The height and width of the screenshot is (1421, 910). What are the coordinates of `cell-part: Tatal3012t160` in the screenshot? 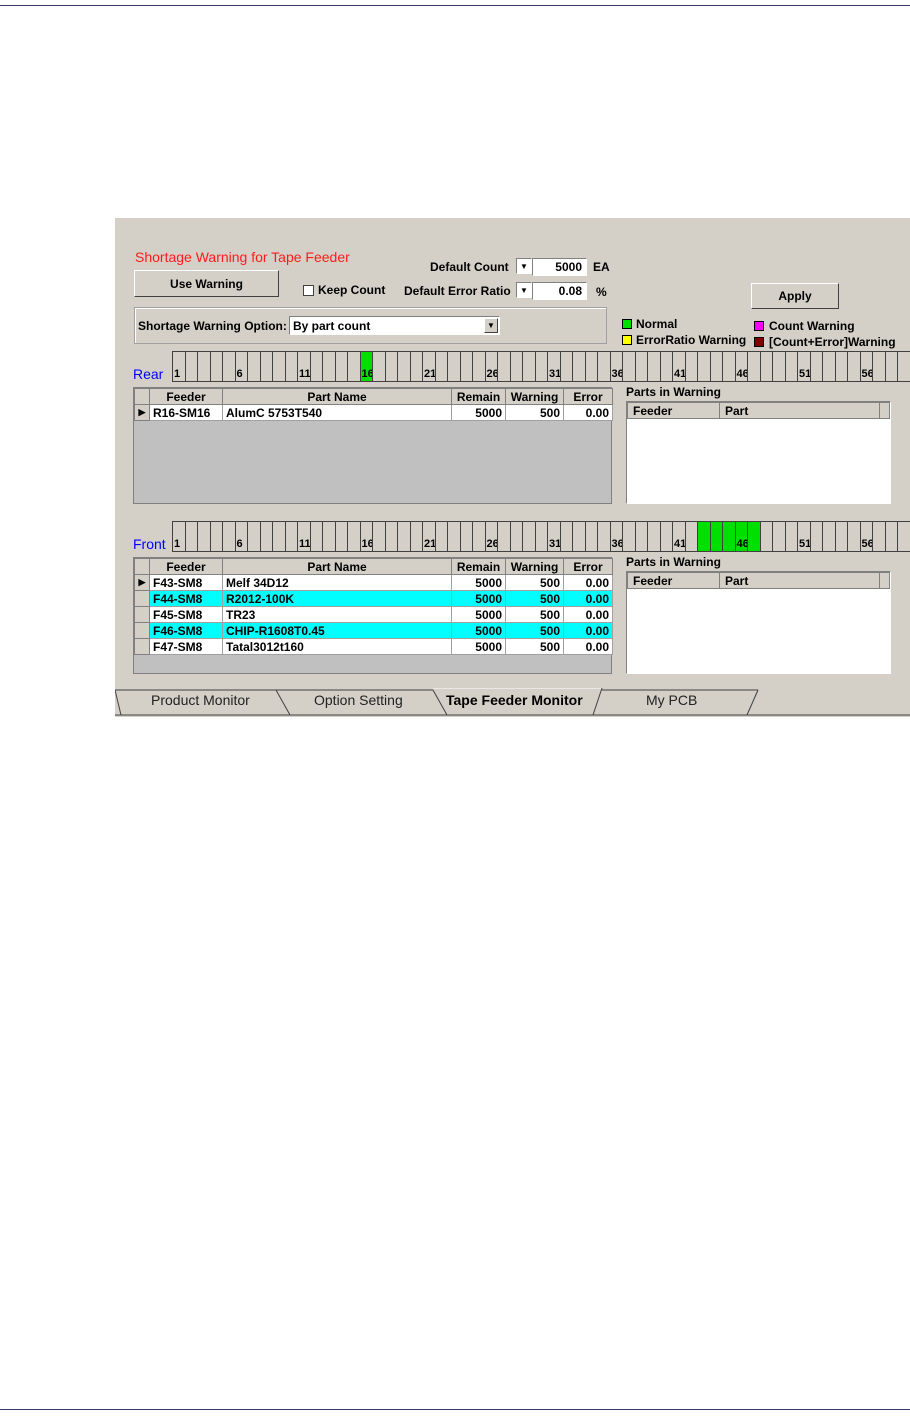 It's located at (337, 646).